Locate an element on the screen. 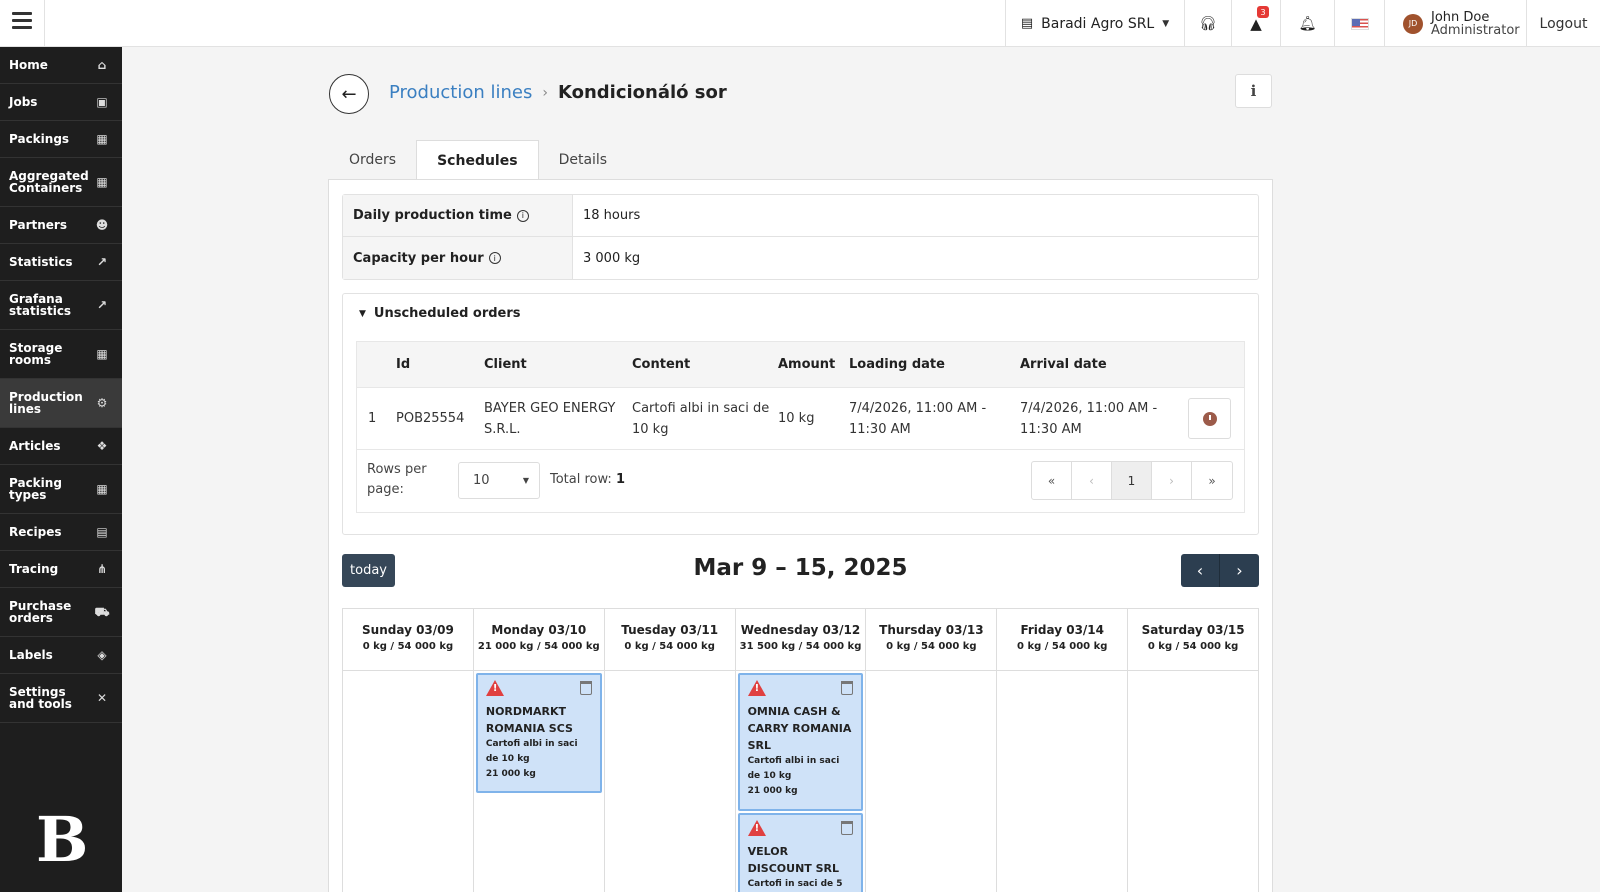 The width and height of the screenshot is (1600, 892). sidebar-item-statistics: Statistics ↗ is located at coordinates (61, 262).